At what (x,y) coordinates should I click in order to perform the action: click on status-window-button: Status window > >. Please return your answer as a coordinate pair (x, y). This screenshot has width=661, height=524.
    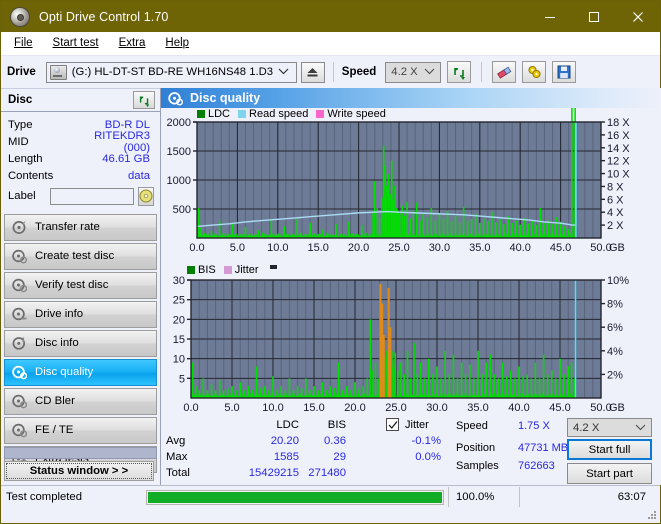
    Looking at the image, I should click on (79, 471).